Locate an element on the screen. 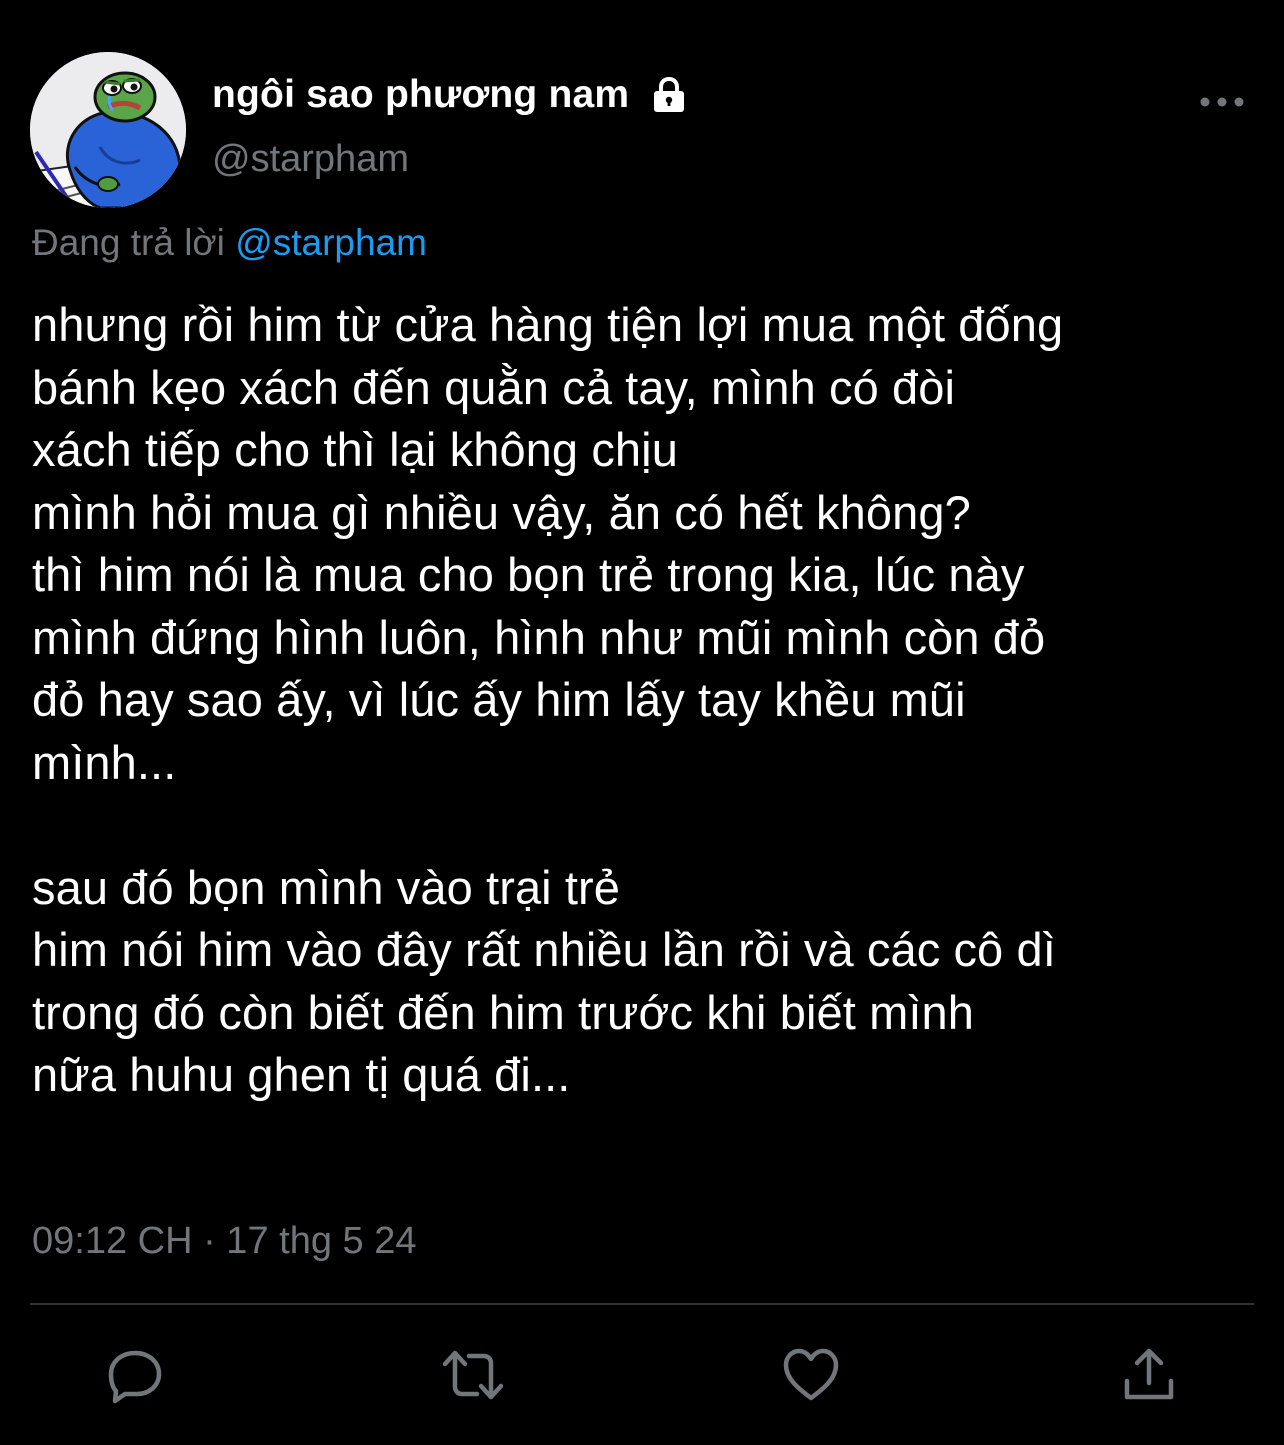 The width and height of the screenshot is (1284, 1445). share-icon is located at coordinates (1149, 1374).